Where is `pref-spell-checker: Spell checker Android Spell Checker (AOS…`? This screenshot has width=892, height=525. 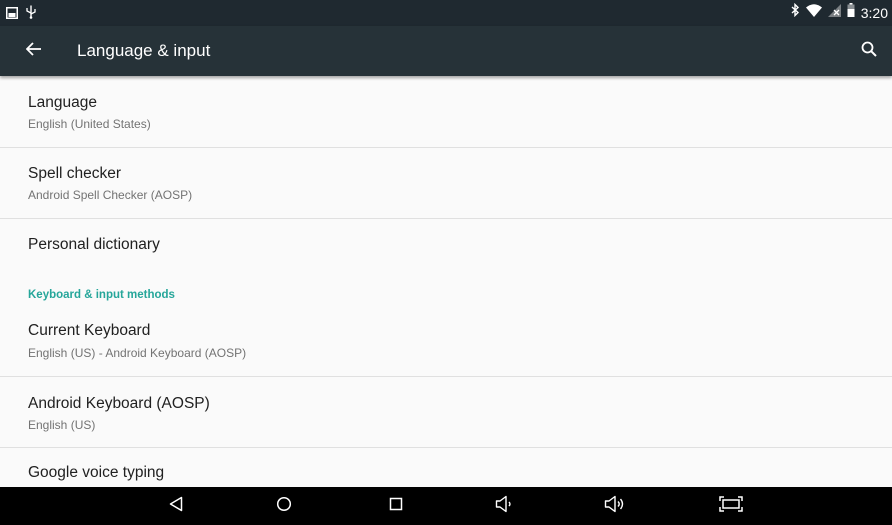
pref-spell-checker: Spell checker Android Spell Checker (AOS… is located at coordinates (446, 183).